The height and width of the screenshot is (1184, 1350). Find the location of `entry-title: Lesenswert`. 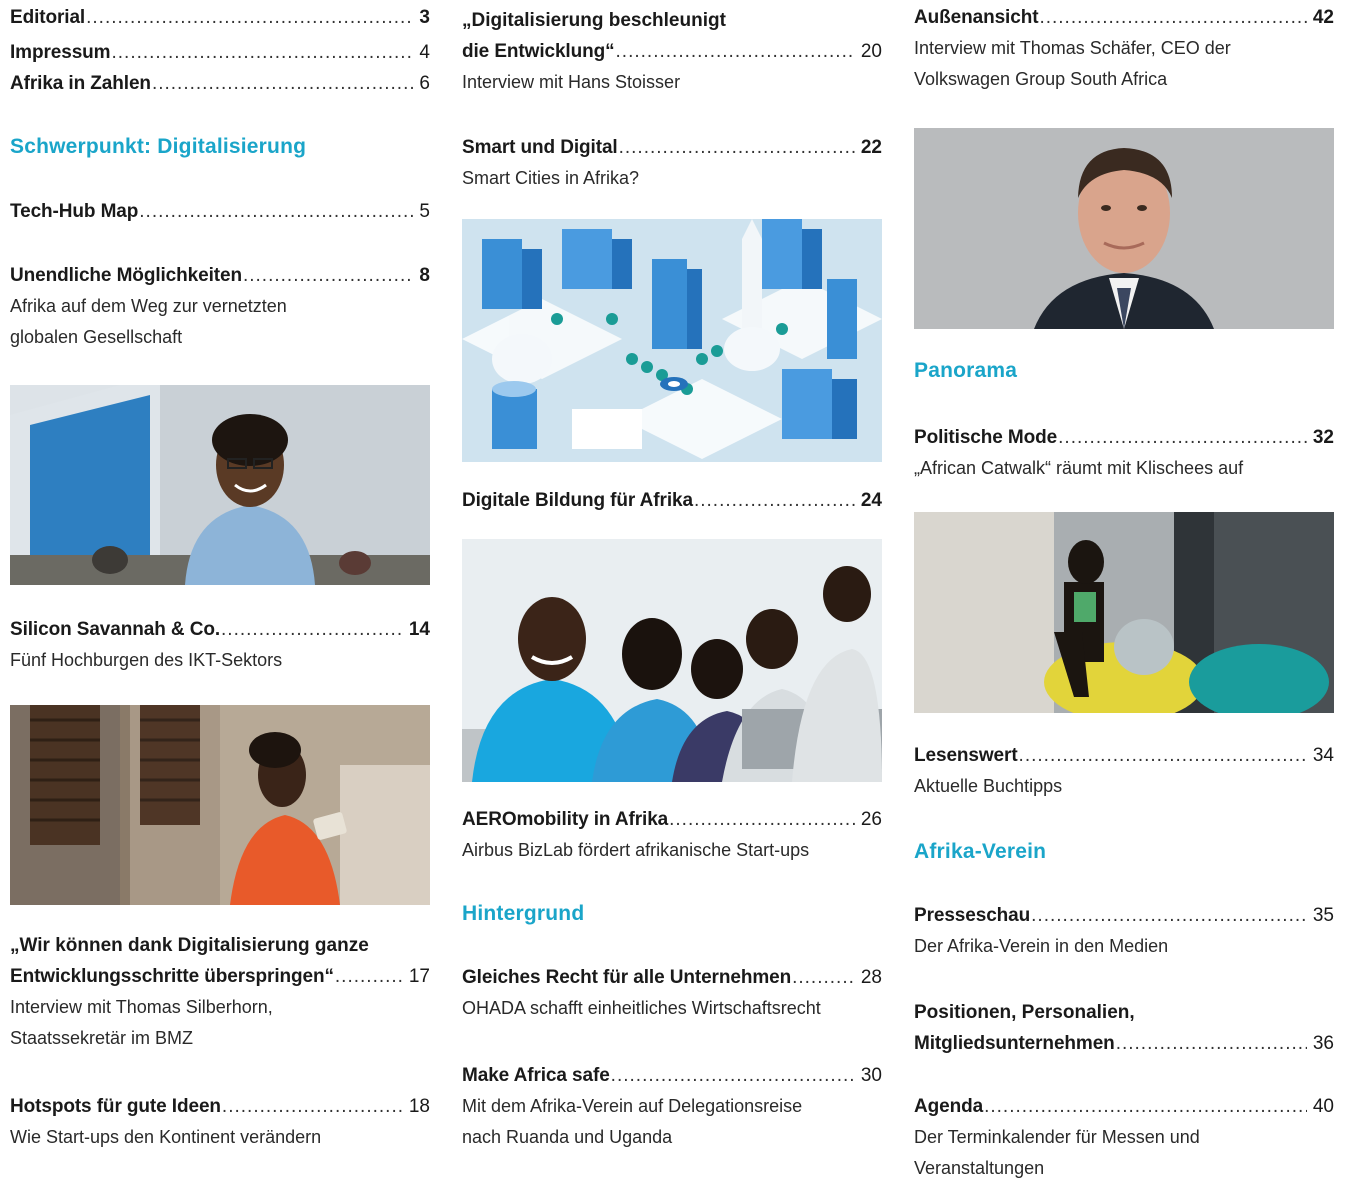

entry-title: Lesenswert is located at coordinates (966, 755).